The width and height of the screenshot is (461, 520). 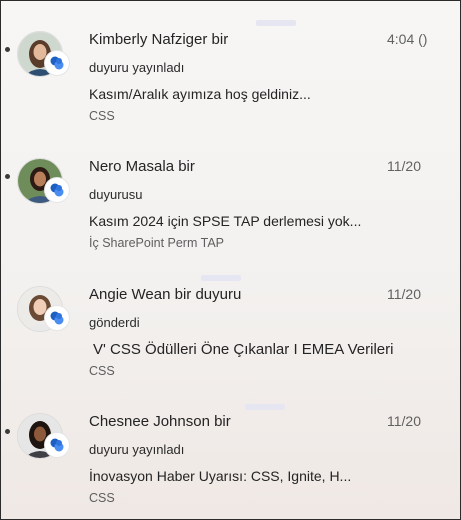 I want to click on notification-author: Kimberly Nafziger bir, so click(x=159, y=39).